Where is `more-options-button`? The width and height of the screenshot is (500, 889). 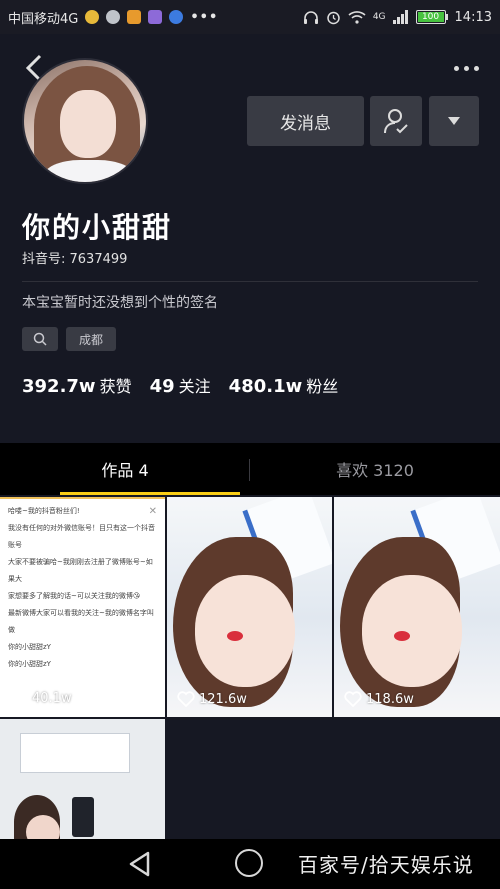
more-options-button is located at coordinates (466, 68).